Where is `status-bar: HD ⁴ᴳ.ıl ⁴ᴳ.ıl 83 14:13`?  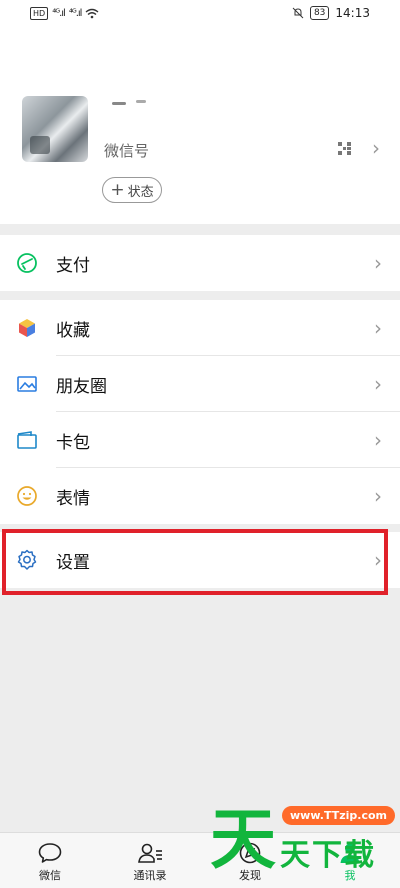 status-bar: HD ⁴ᴳ.ıl ⁴ᴳ.ıl 83 14:13 is located at coordinates (200, 14).